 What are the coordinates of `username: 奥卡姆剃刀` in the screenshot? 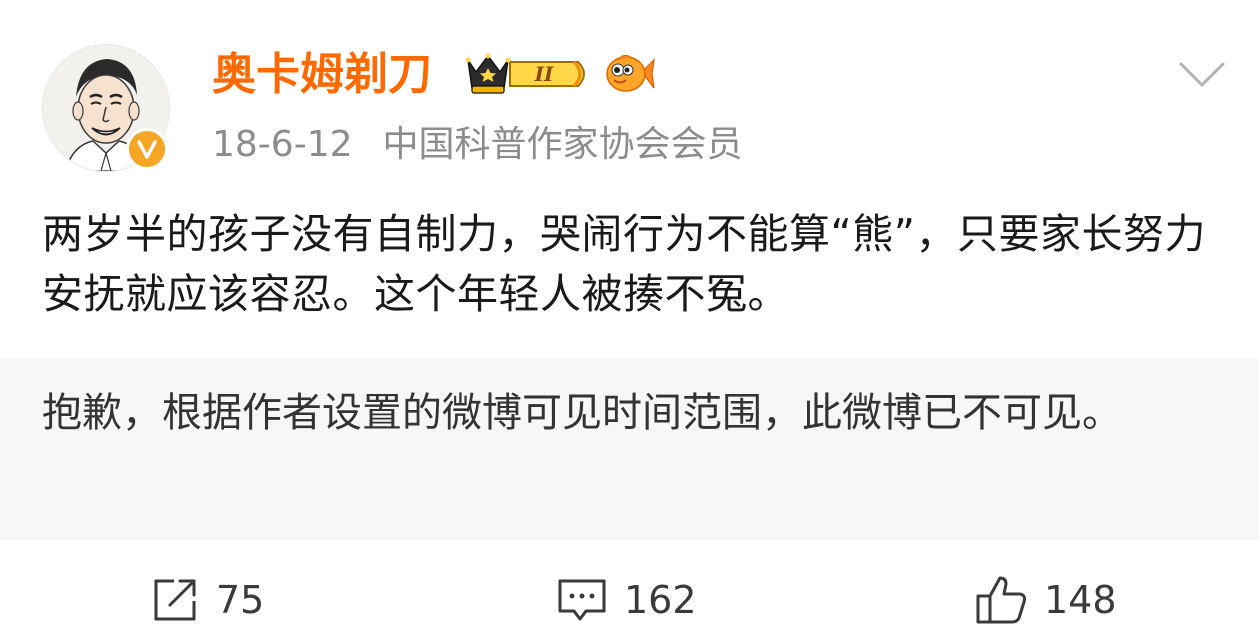 It's located at (322, 75).